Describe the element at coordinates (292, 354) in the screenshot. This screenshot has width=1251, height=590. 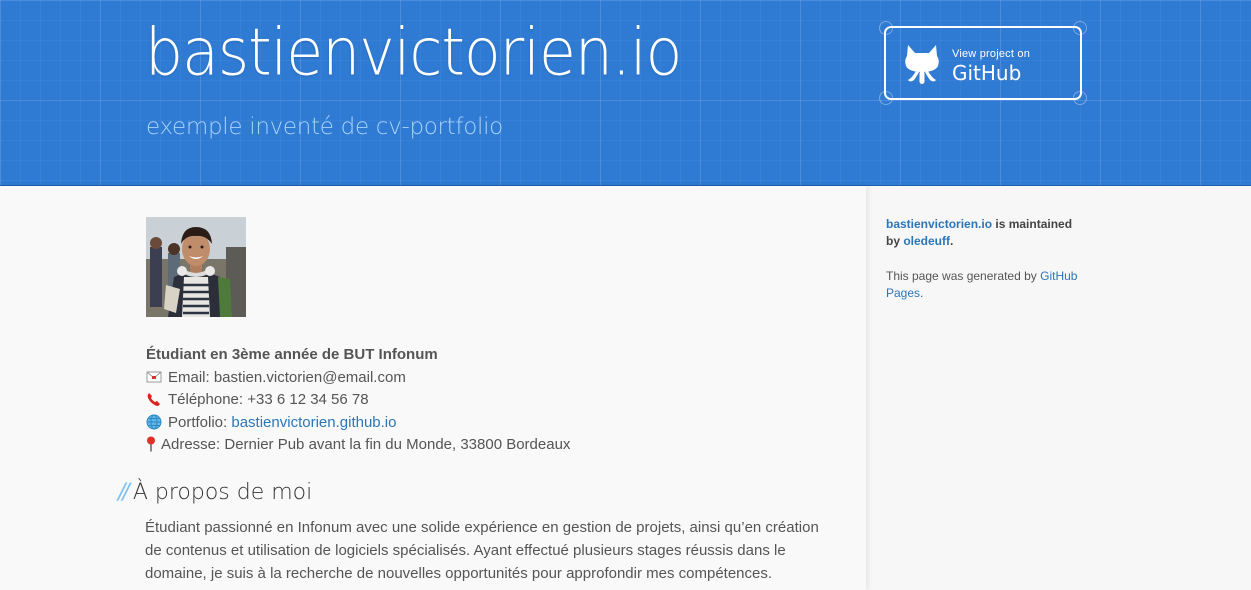
I see `headline: Étudiant en 3ème année de BUT Infonum` at that location.